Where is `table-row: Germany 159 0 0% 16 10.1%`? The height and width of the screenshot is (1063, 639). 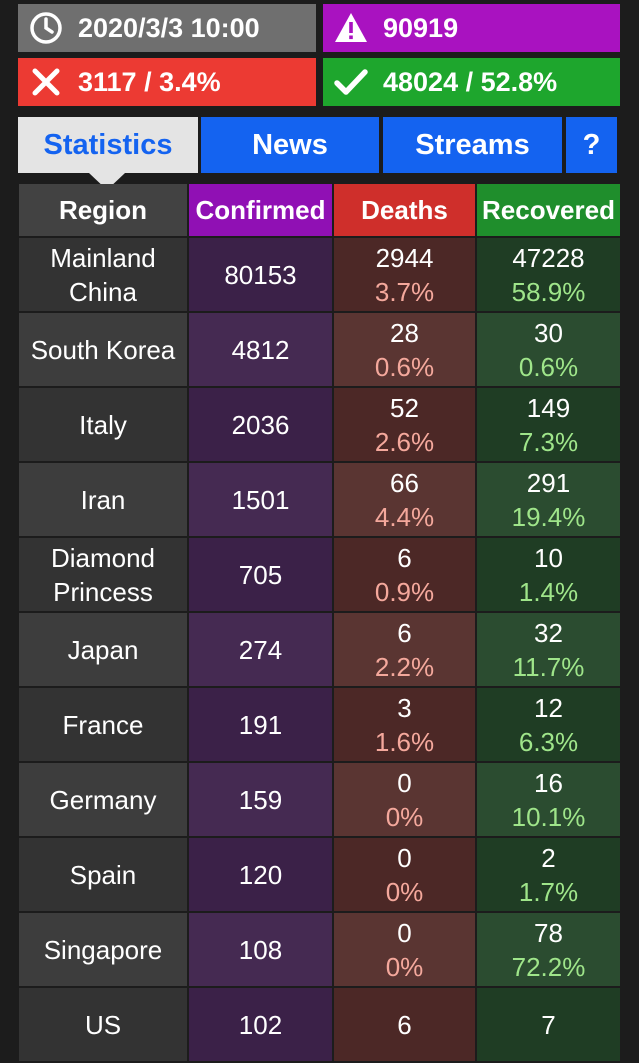
table-row: Germany 159 0 0% 16 10.1% is located at coordinates (319, 799).